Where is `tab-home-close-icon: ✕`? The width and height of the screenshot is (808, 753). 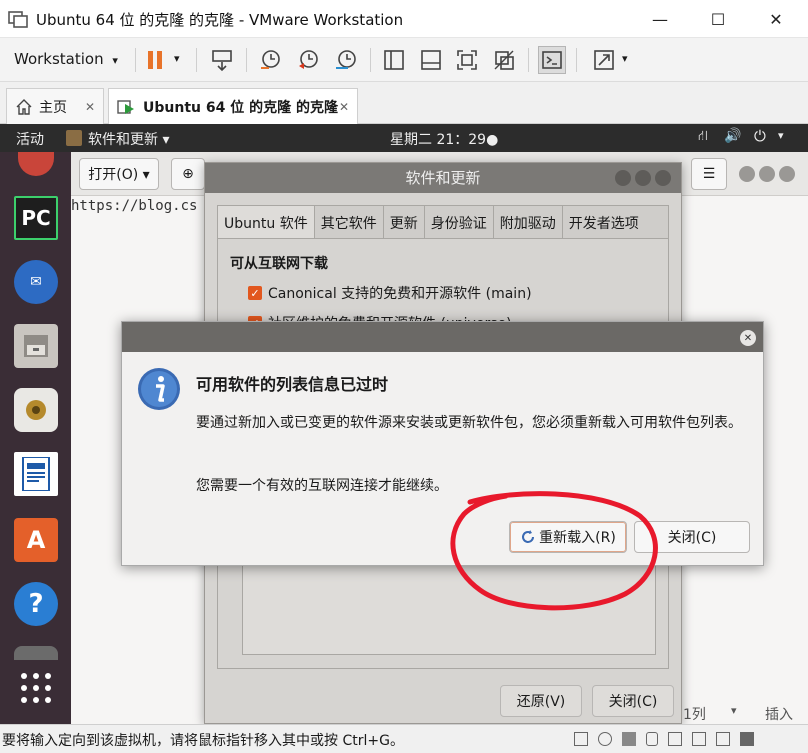
tab-home-close-icon: ✕ is located at coordinates (90, 107).